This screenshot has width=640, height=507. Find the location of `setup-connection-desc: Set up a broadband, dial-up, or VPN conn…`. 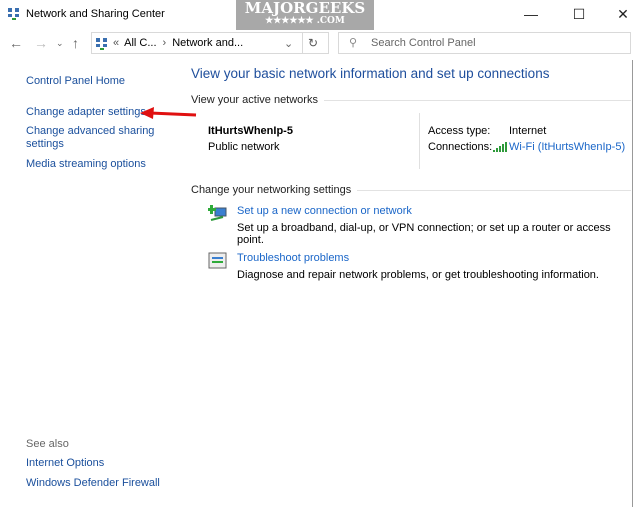

setup-connection-desc: Set up a broadband, dial-up, or VPN conn… is located at coordinates (424, 234).